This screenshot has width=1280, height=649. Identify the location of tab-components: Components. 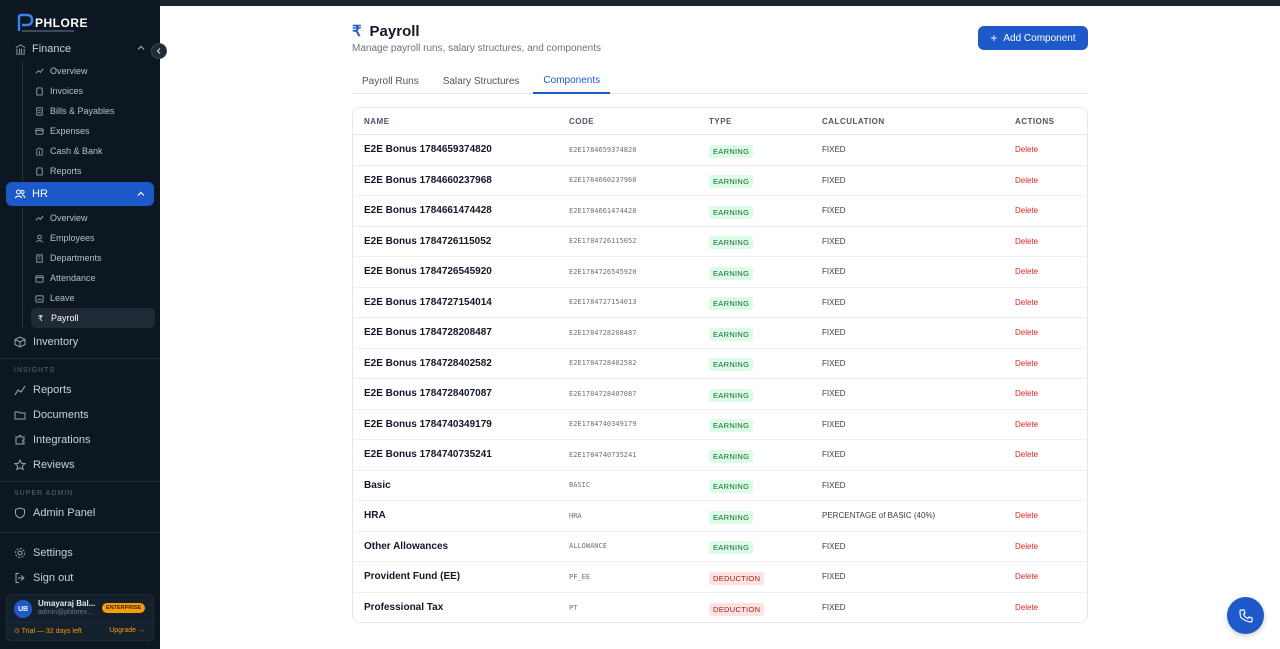
(572, 81).